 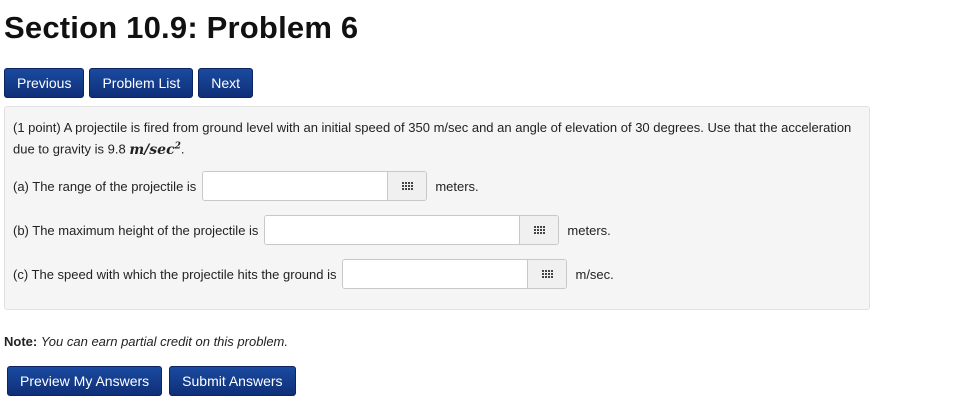 I want to click on problem-nav: Previous Problem List Next, so click(x=129, y=83).